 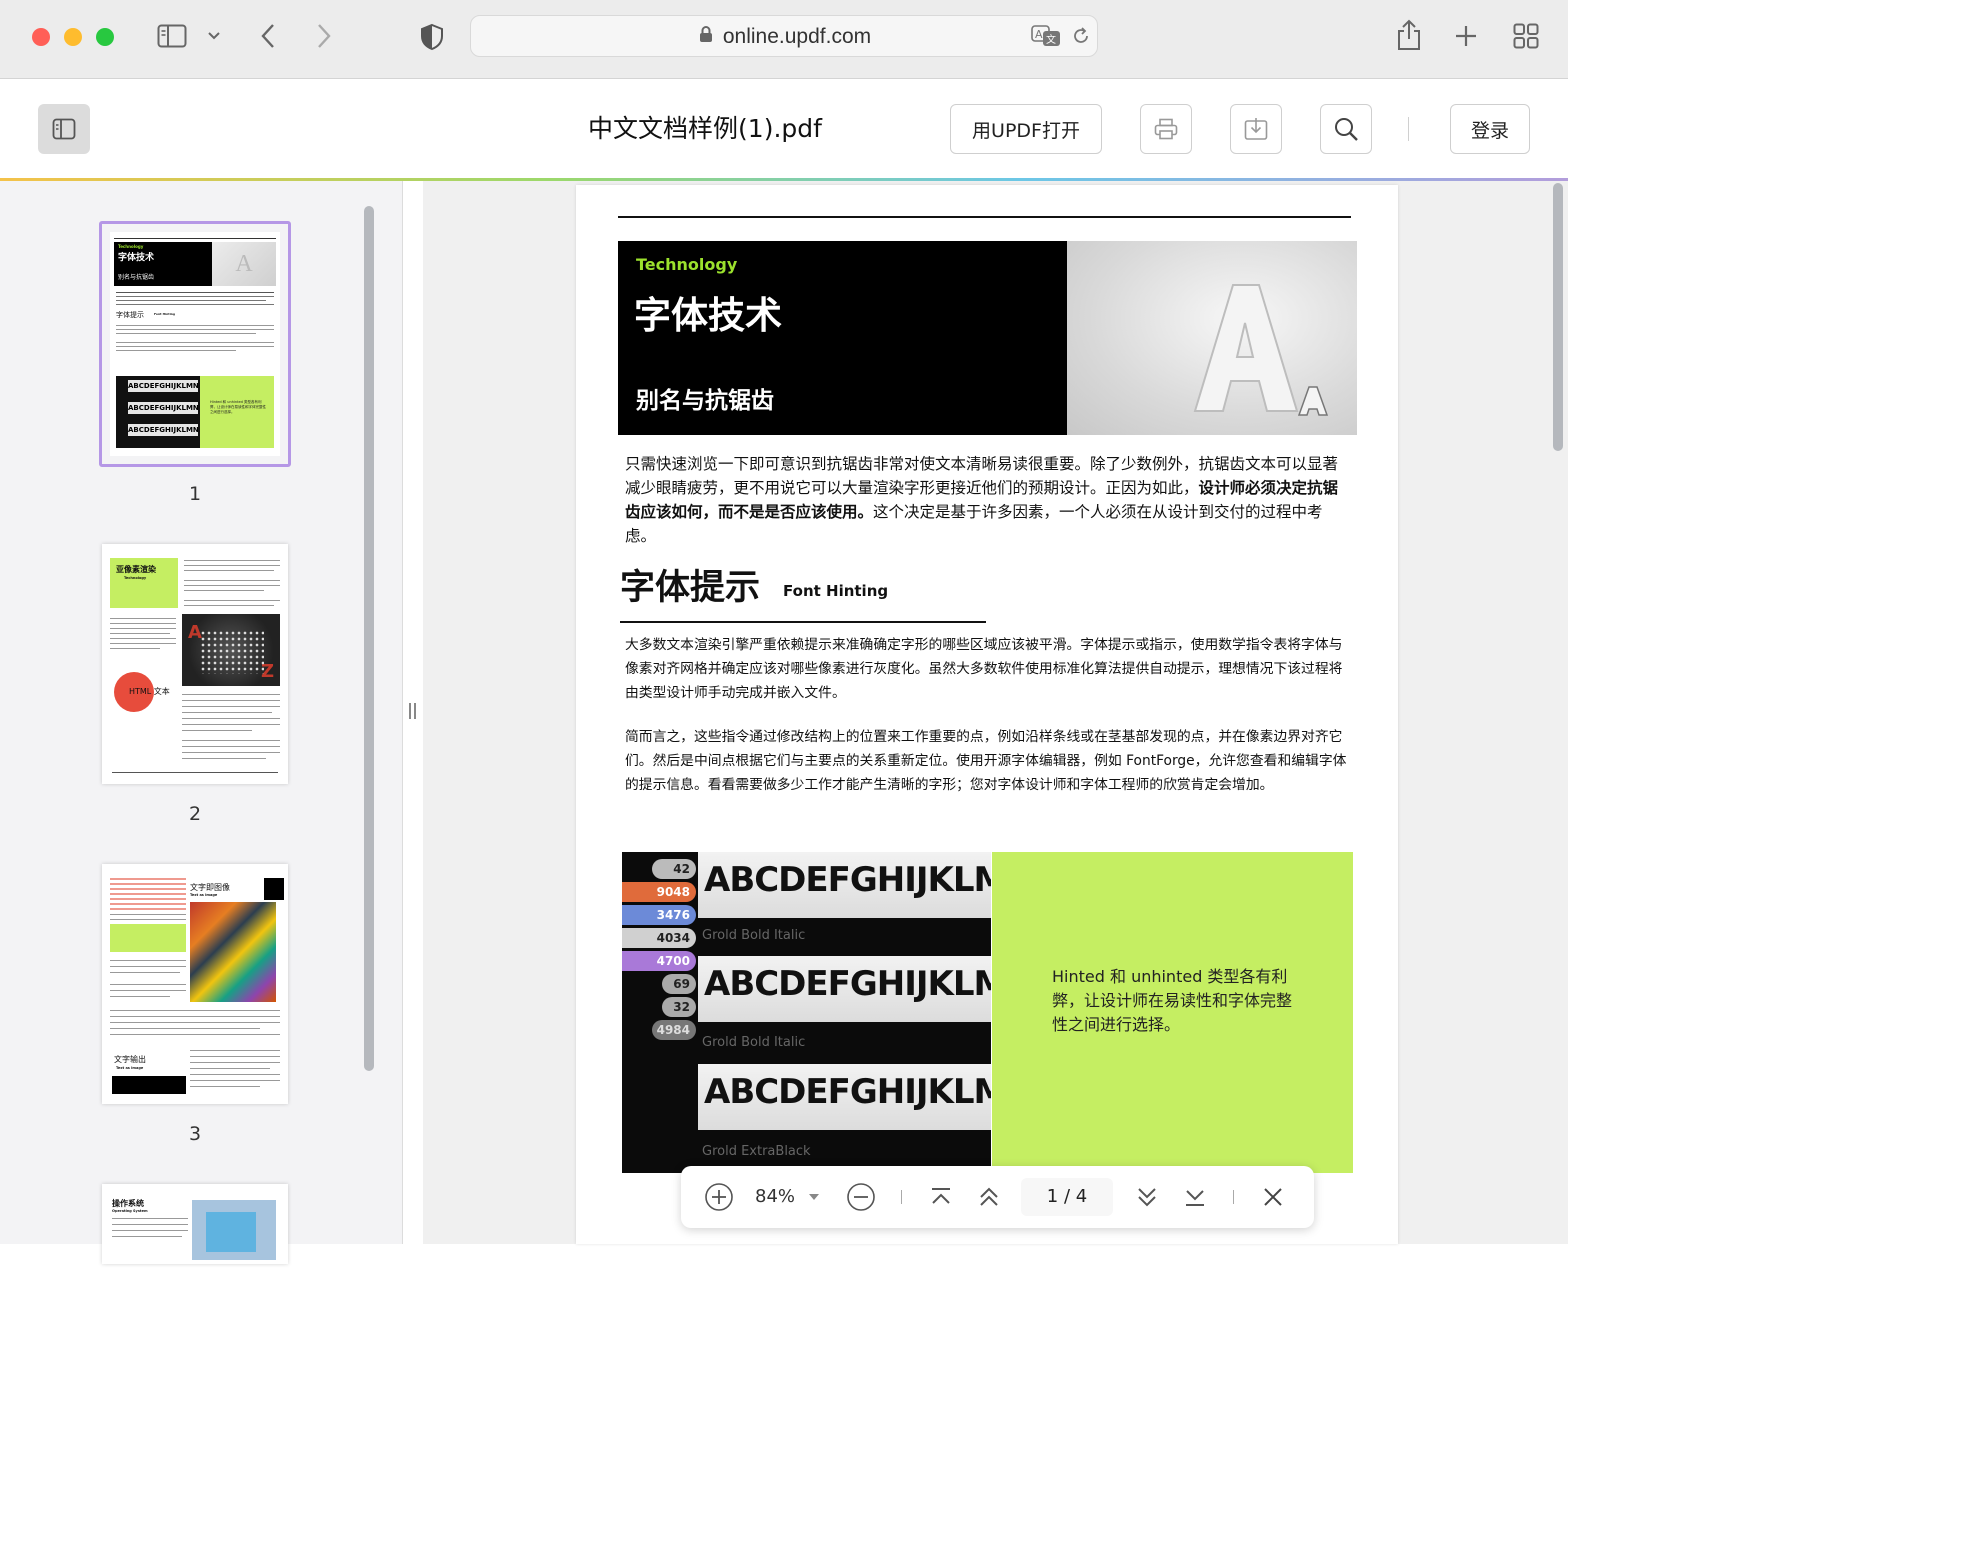 What do you see at coordinates (1558, 317) in the screenshot?
I see `viewer-scrollbar` at bounding box center [1558, 317].